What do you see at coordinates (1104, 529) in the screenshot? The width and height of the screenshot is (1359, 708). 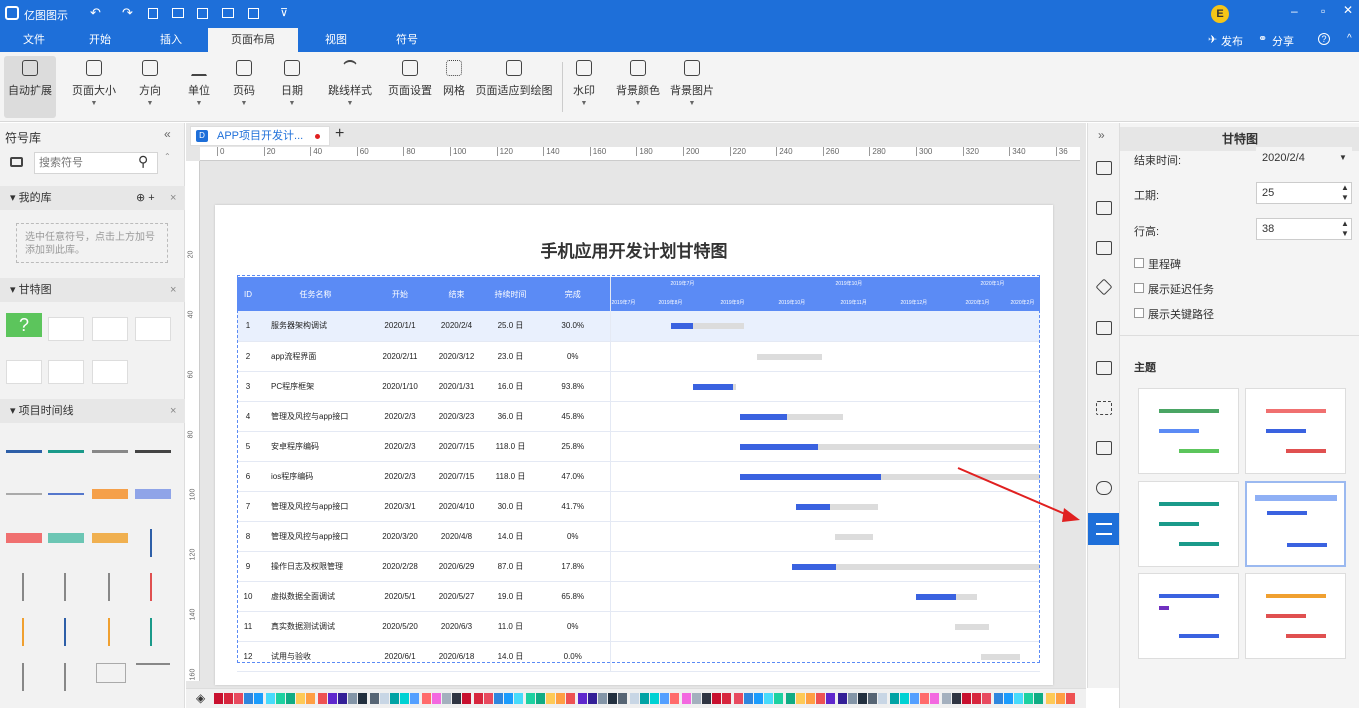 I see `gantt-panel-tab` at bounding box center [1104, 529].